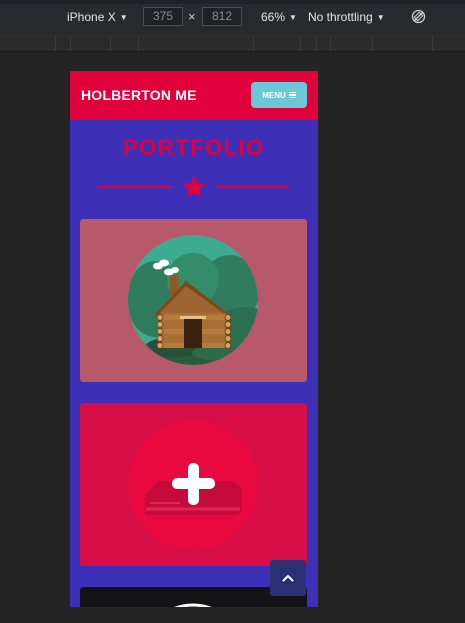 This screenshot has height=623, width=465. Describe the element at coordinates (273, 17) in the screenshot. I see `zoom-value: 66%` at that location.